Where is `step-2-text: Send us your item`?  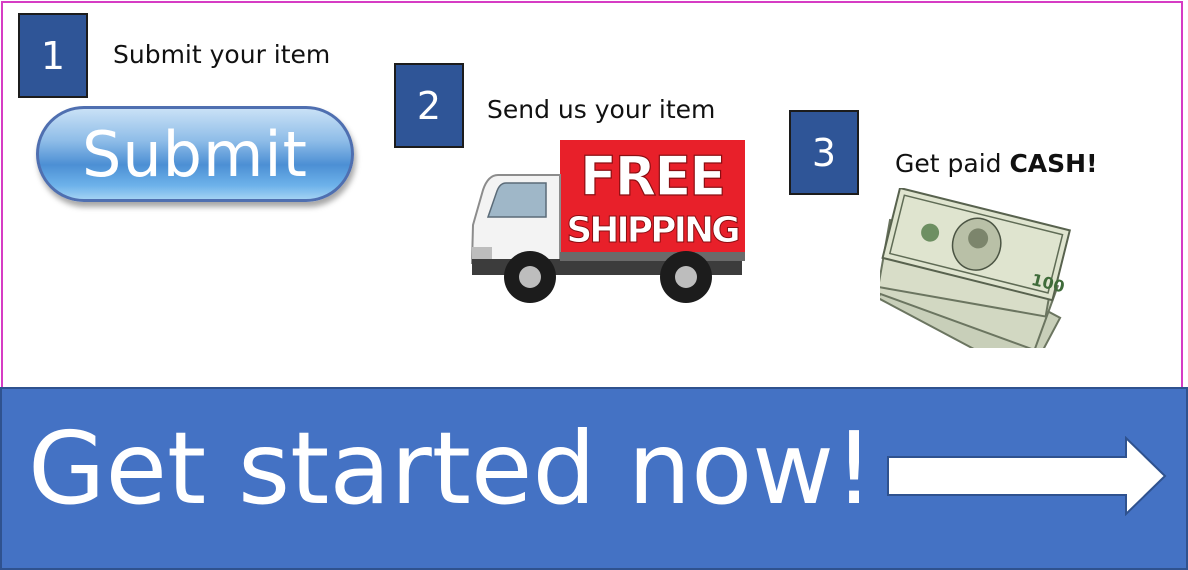 step-2-text: Send us your item is located at coordinates (601, 109).